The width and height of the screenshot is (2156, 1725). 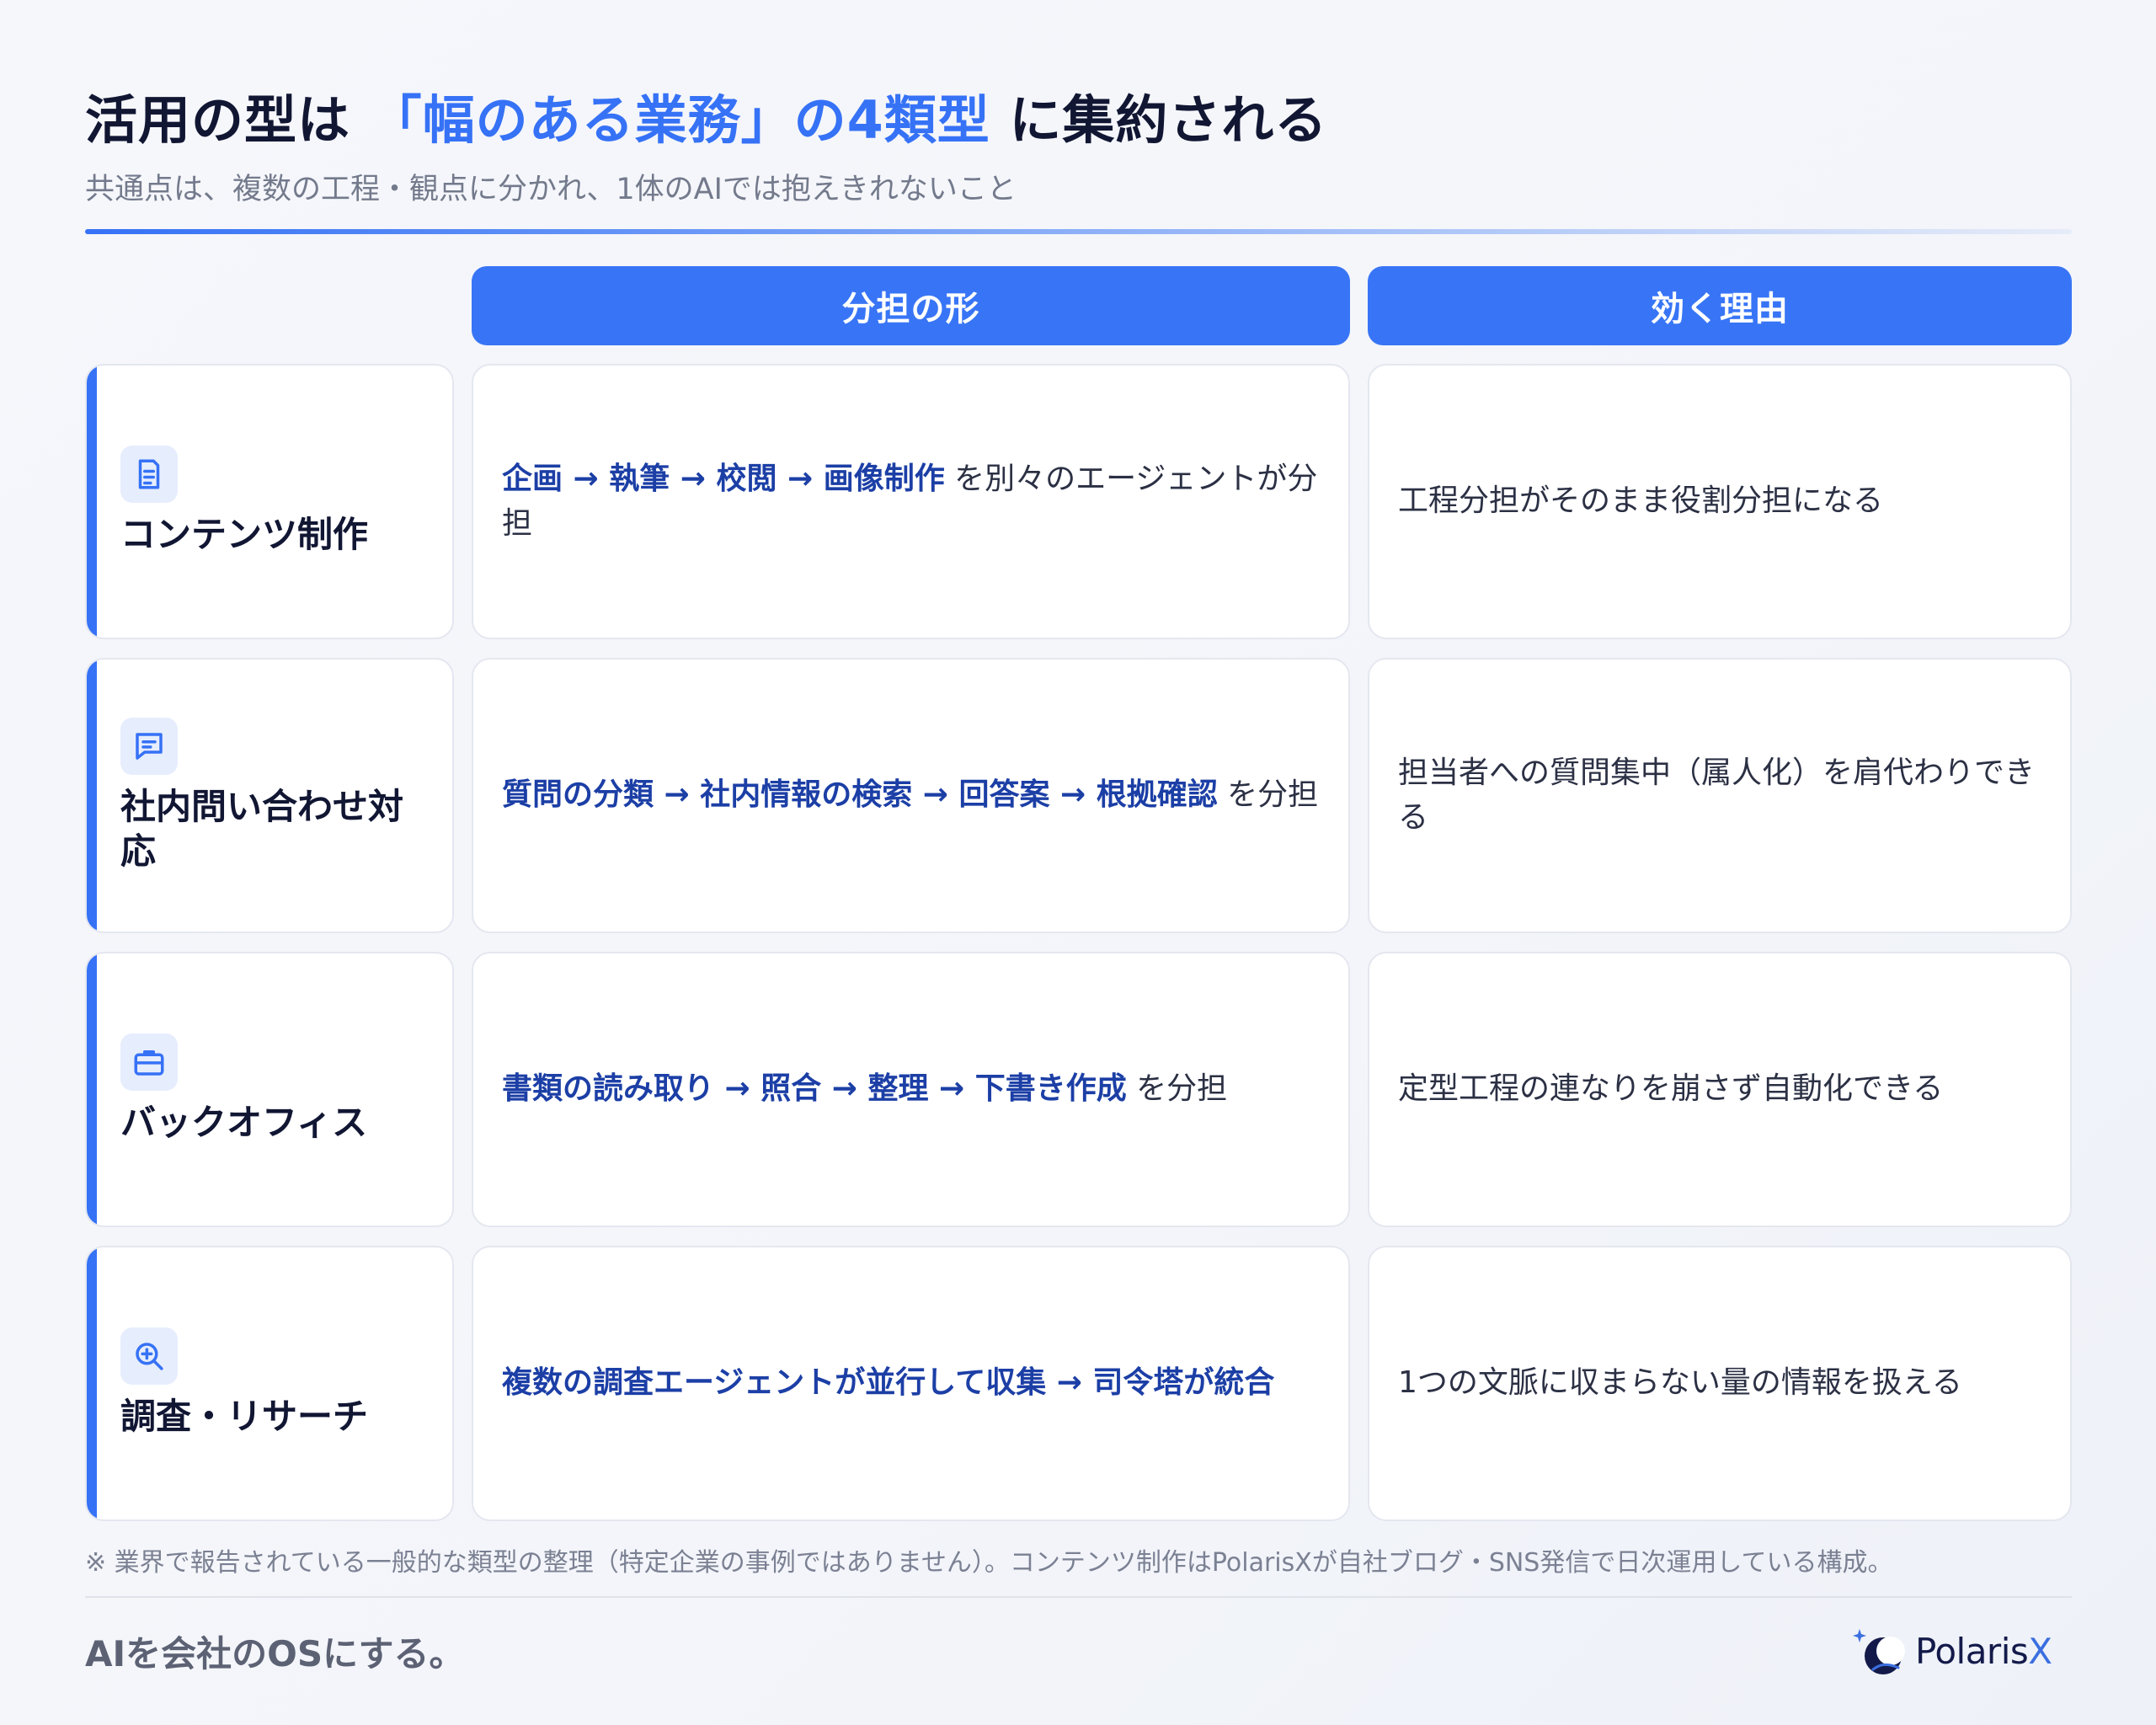 I want to click on category-label: 社内問い合わせ対応, so click(x=262, y=829).